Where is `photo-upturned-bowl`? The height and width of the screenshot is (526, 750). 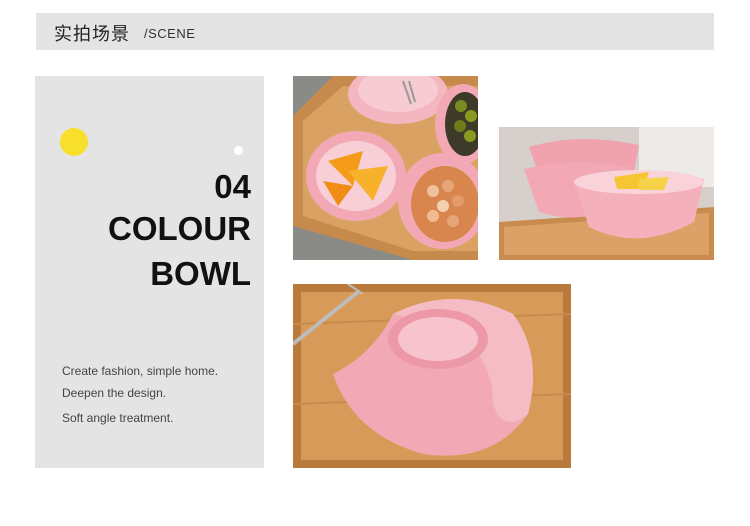 photo-upturned-bowl is located at coordinates (432, 376).